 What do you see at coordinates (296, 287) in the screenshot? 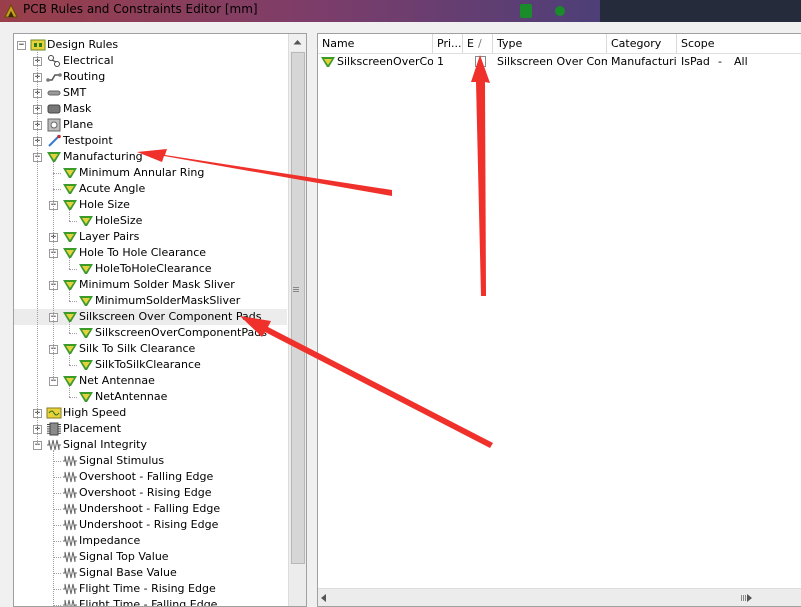
I see `scroll-grip-icon` at bounding box center [296, 287].